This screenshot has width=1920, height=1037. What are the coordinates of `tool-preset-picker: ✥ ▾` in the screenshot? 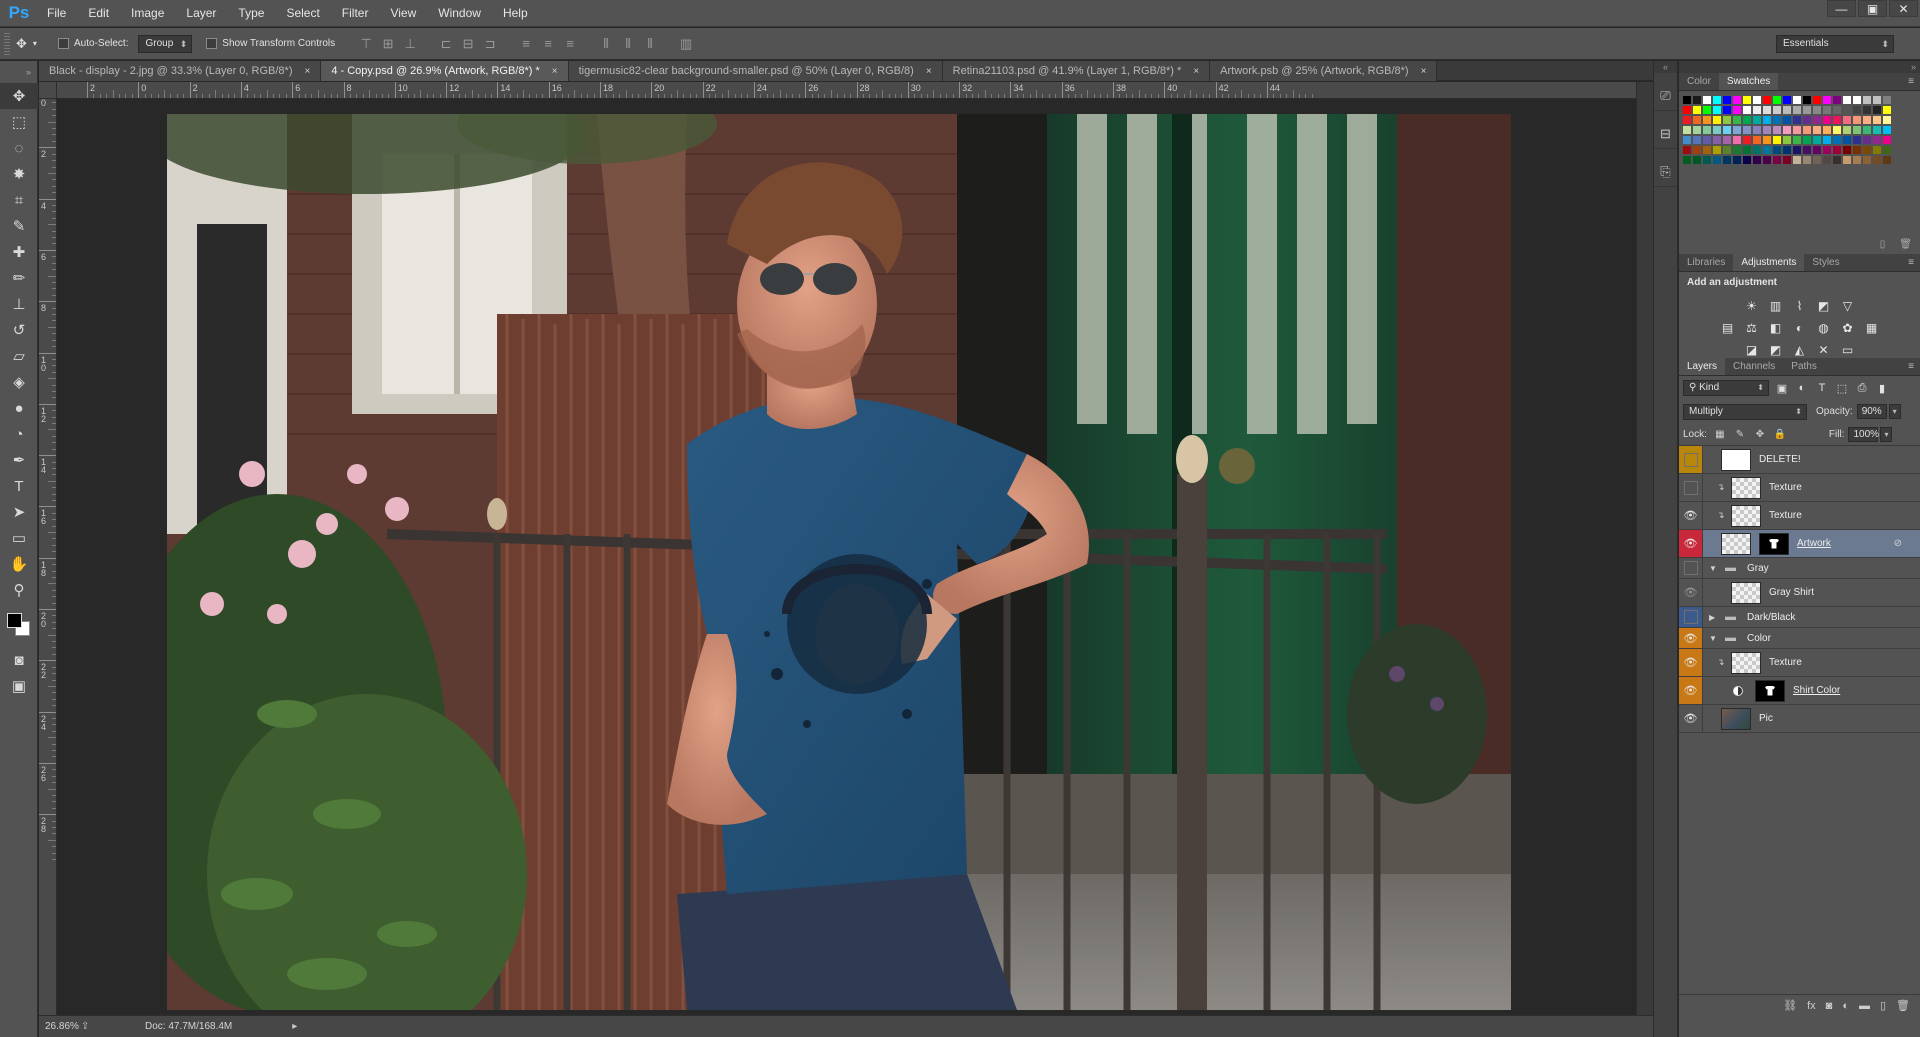 It's located at (37, 44).